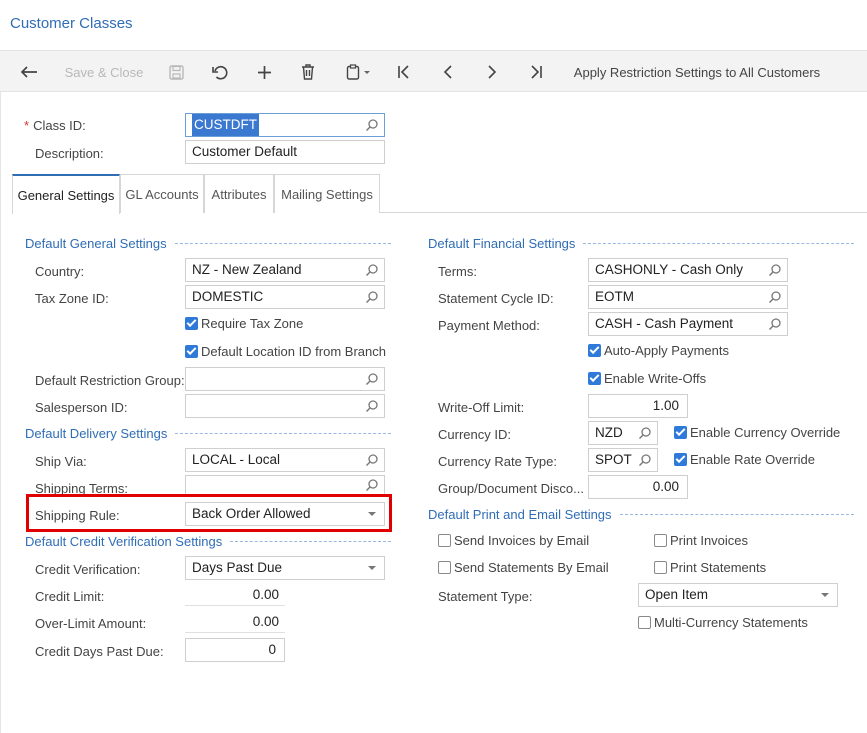 This screenshot has height=733, width=867. I want to click on delete-button, so click(308, 72).